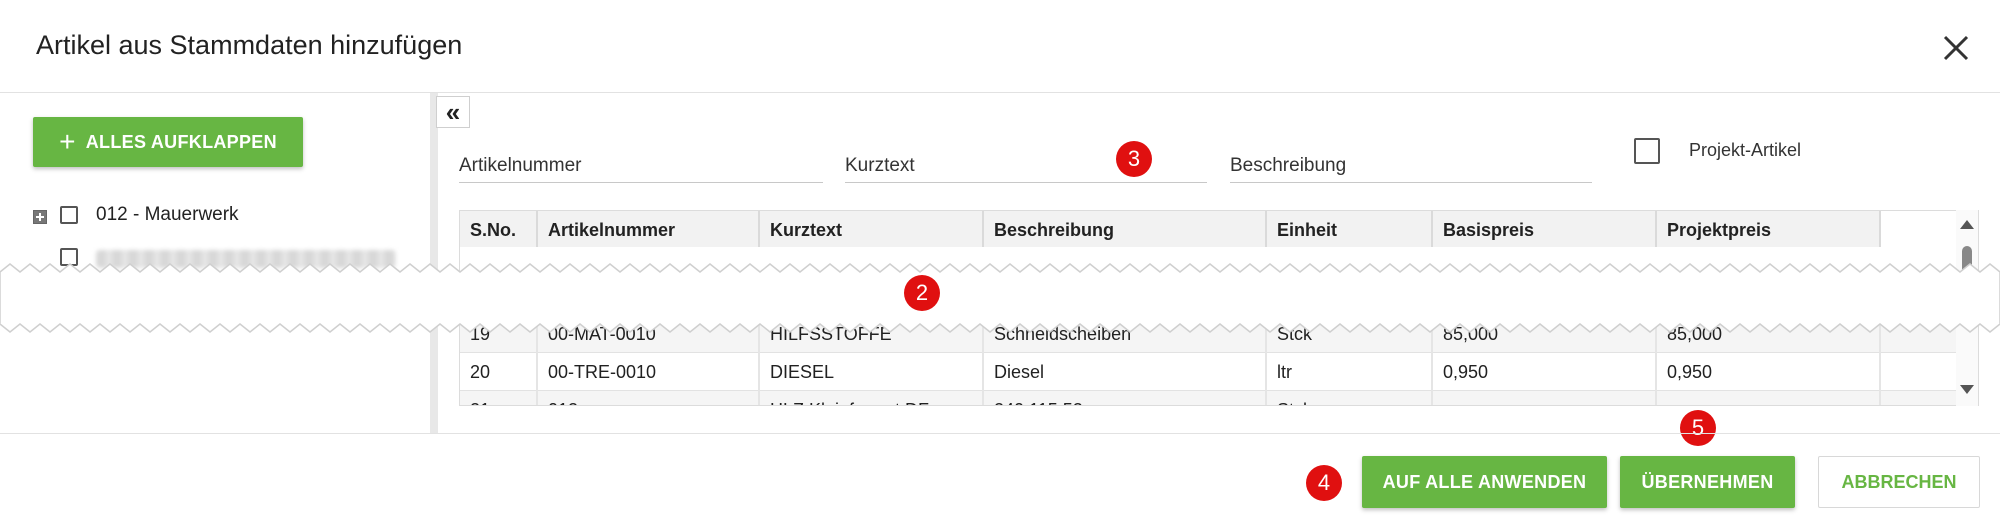 The width and height of the screenshot is (2000, 527). What do you see at coordinates (167, 214) in the screenshot?
I see `tree-node-label: 012 - Mauerwerk` at bounding box center [167, 214].